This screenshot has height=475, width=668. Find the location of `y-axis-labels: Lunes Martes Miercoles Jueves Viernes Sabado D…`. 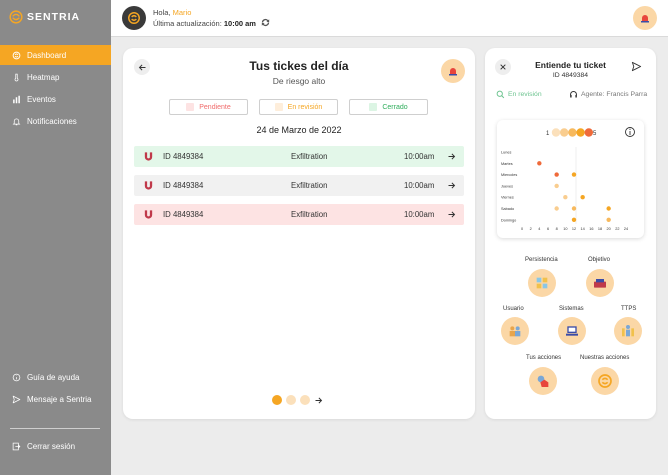

y-axis-labels: Lunes Martes Miercoles Jueves Viernes Sabado D… is located at coordinates (509, 187).